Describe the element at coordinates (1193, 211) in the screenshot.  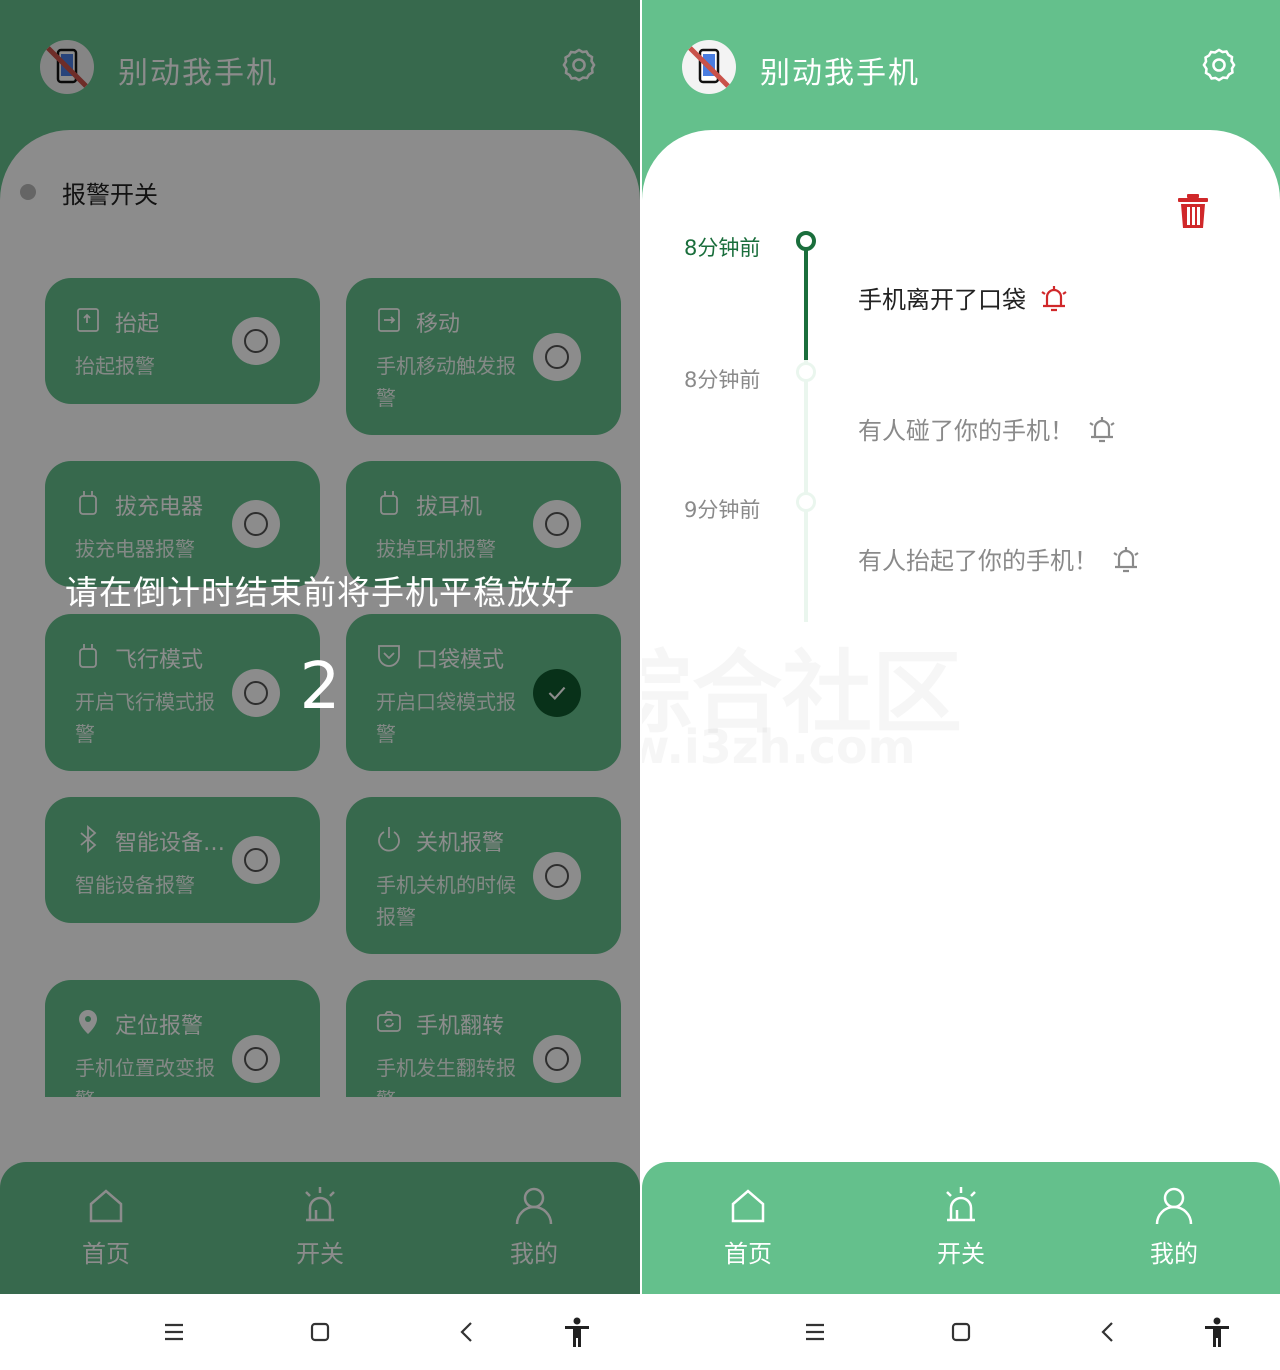
I see `trash-icon` at that location.